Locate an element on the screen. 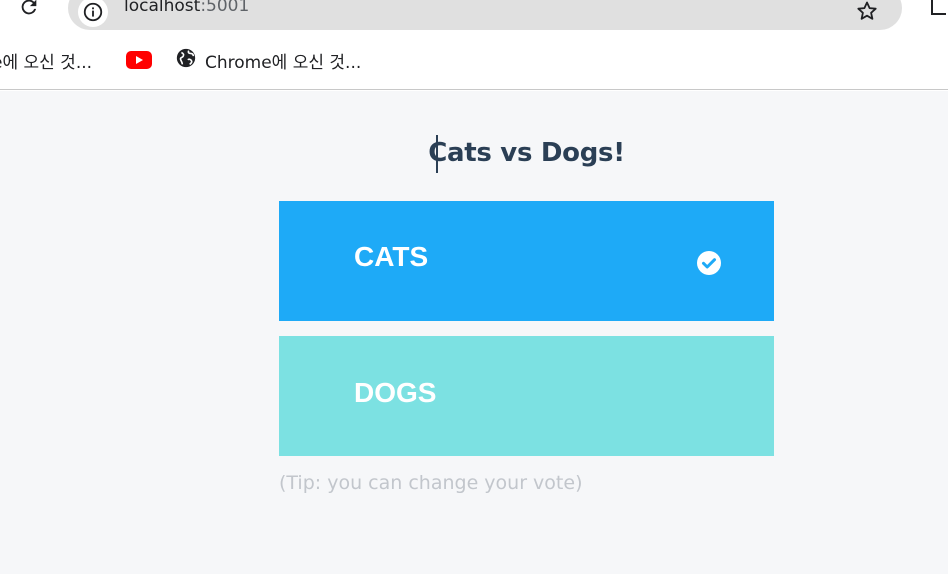  globe-icon is located at coordinates (186, 60).